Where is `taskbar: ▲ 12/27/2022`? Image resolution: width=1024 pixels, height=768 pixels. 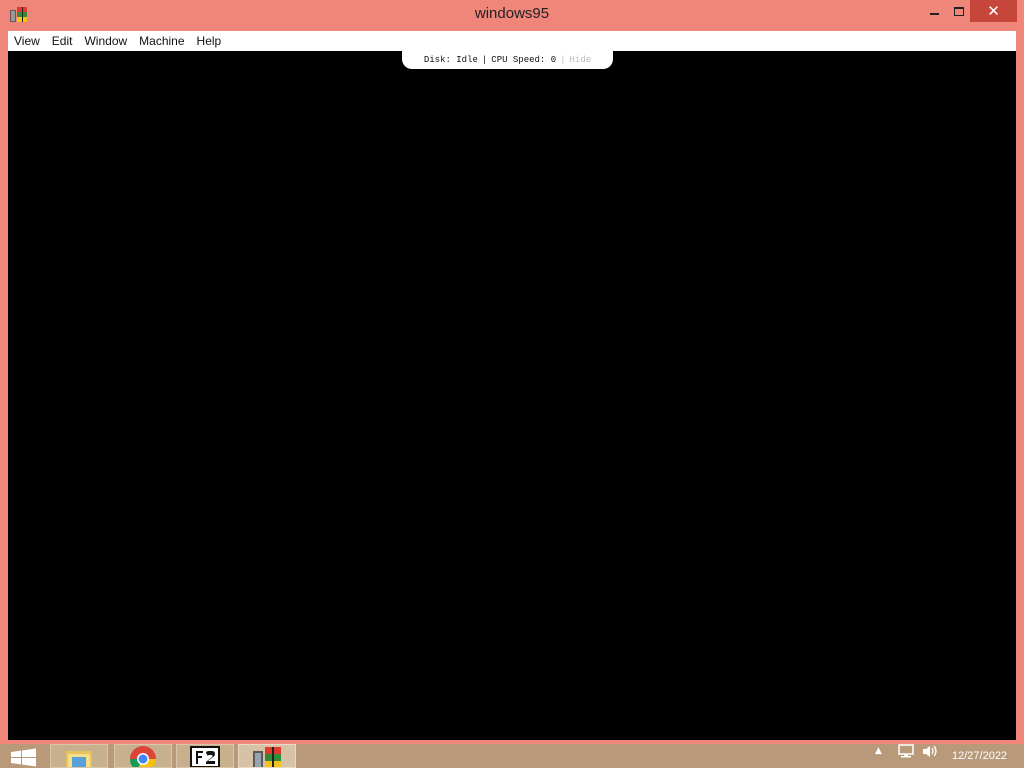 taskbar: ▲ 12/27/2022 is located at coordinates (512, 756).